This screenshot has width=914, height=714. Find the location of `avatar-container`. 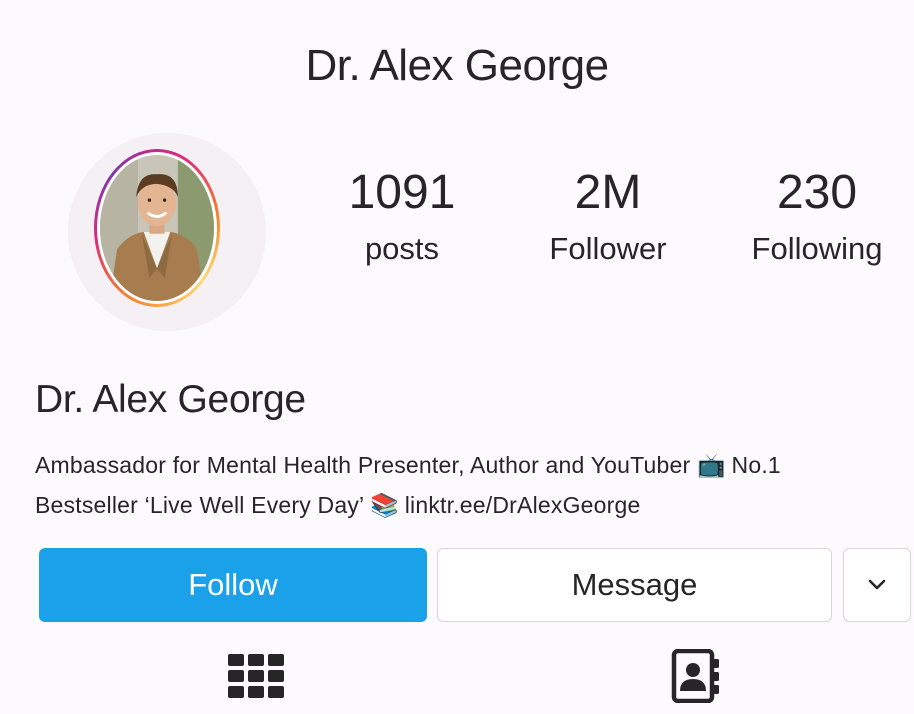

avatar-container is located at coordinates (167, 232).